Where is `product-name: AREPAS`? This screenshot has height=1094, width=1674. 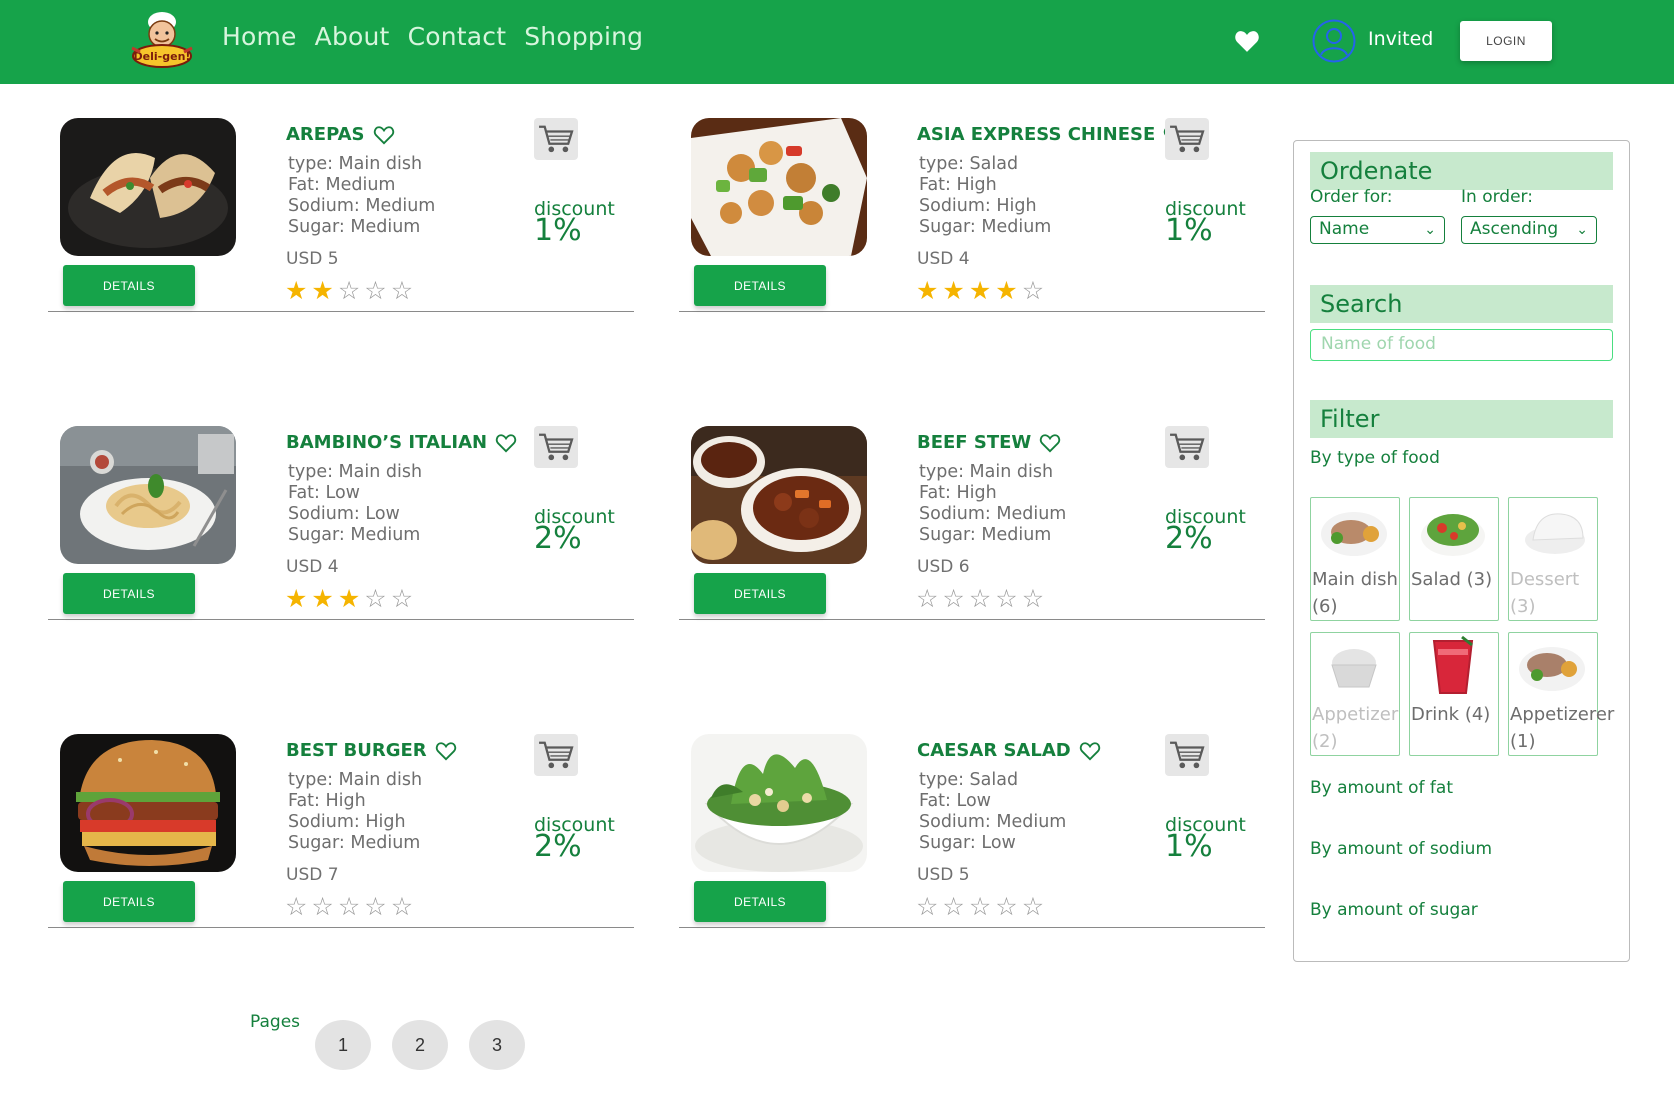
product-name: AREPAS is located at coordinates (340, 134).